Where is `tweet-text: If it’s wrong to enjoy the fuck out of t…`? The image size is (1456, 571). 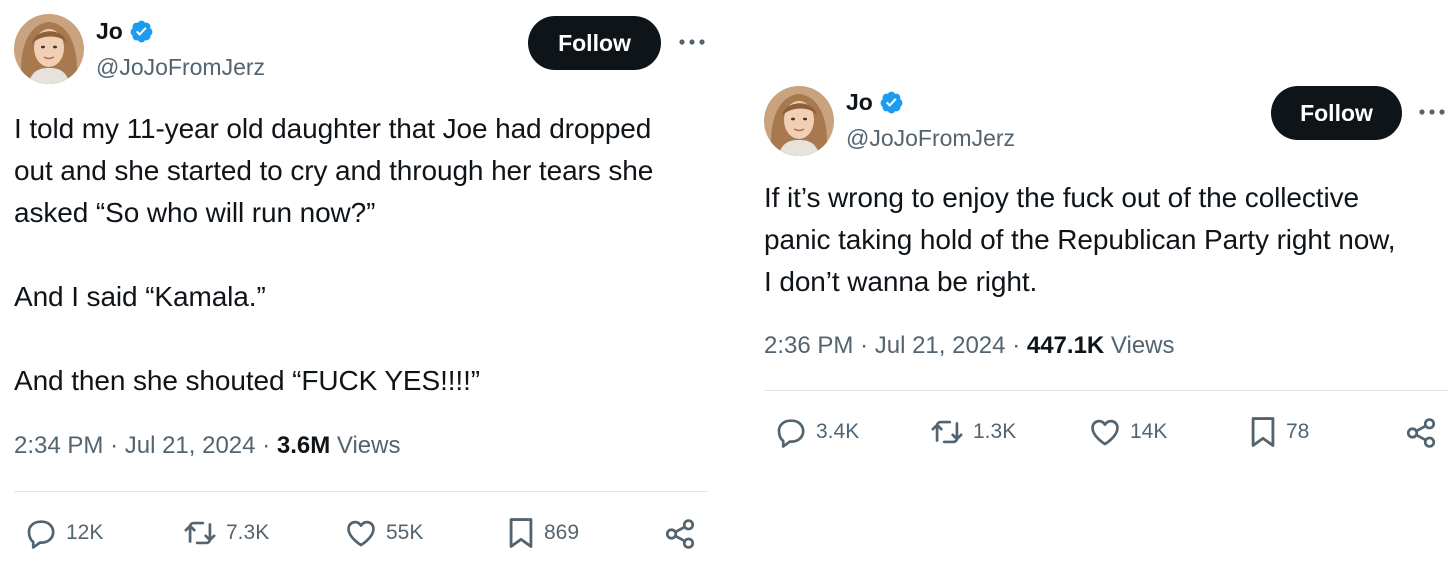
tweet-text: If it’s wrong to enjoy the fuck out of t… is located at coordinates (1080, 240).